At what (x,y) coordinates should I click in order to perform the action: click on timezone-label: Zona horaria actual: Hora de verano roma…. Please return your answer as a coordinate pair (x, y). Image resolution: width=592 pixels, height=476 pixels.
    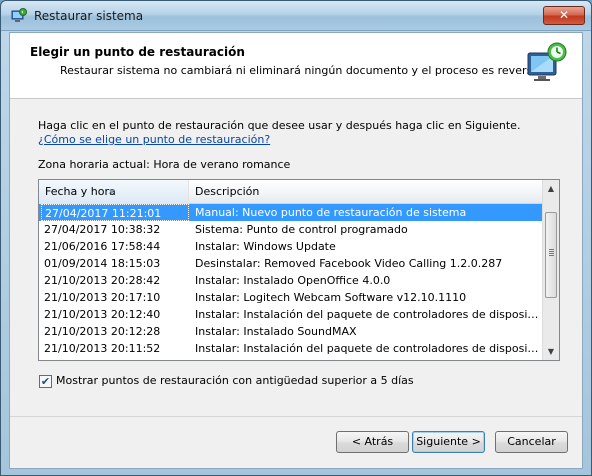
    Looking at the image, I should click on (164, 164).